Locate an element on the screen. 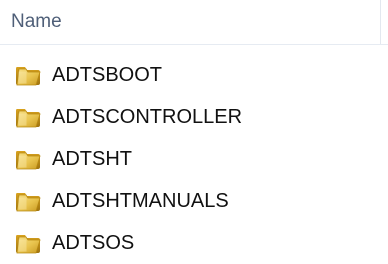 This screenshot has height=264, width=388. folder-label: ADTSHTMANUALS is located at coordinates (140, 201).